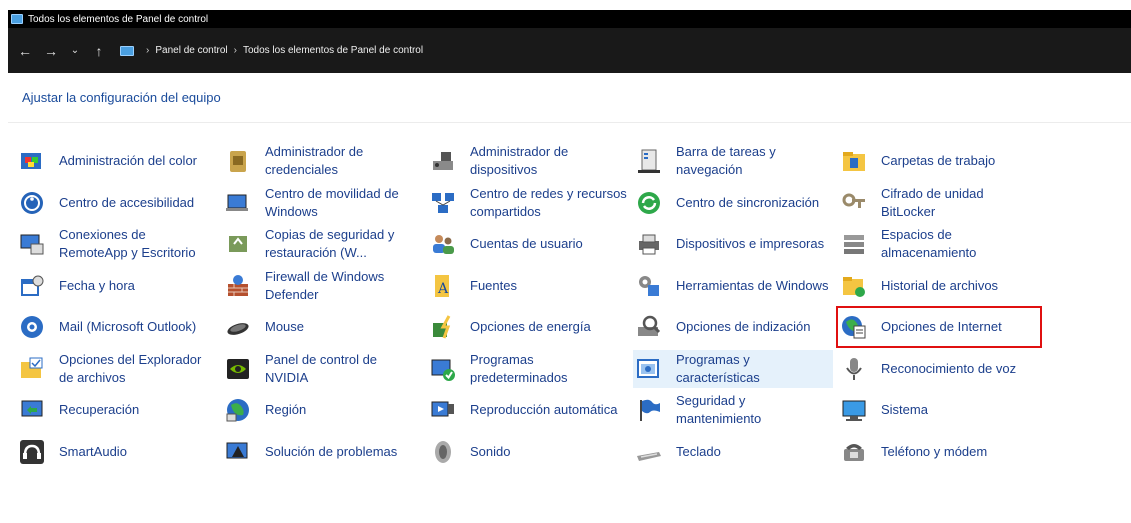 Image resolution: width=1131 pixels, height=523 pixels. What do you see at coordinates (929, 243) in the screenshot?
I see `control-panel-item-label: Espacios de almacenamiento` at bounding box center [929, 243].